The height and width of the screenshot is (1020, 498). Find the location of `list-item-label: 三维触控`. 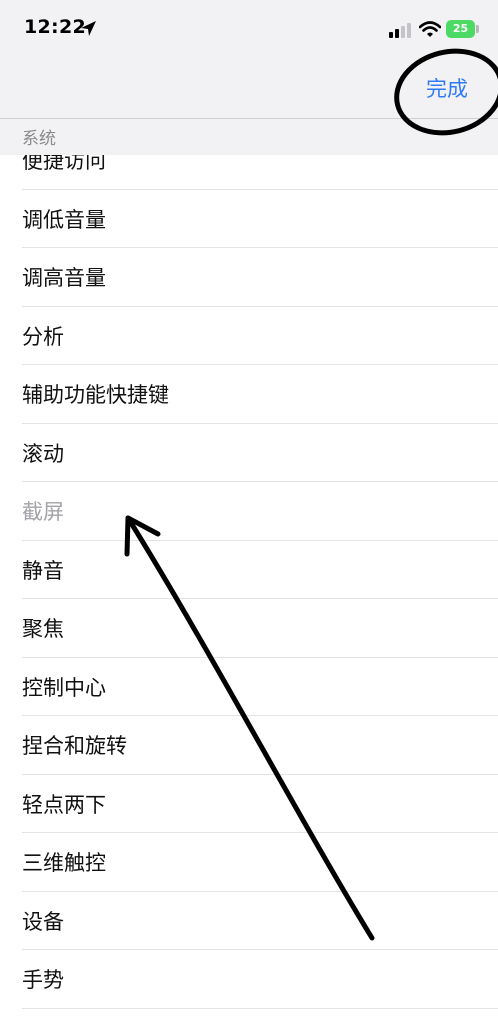

list-item-label: 三维触控 is located at coordinates (64, 863).